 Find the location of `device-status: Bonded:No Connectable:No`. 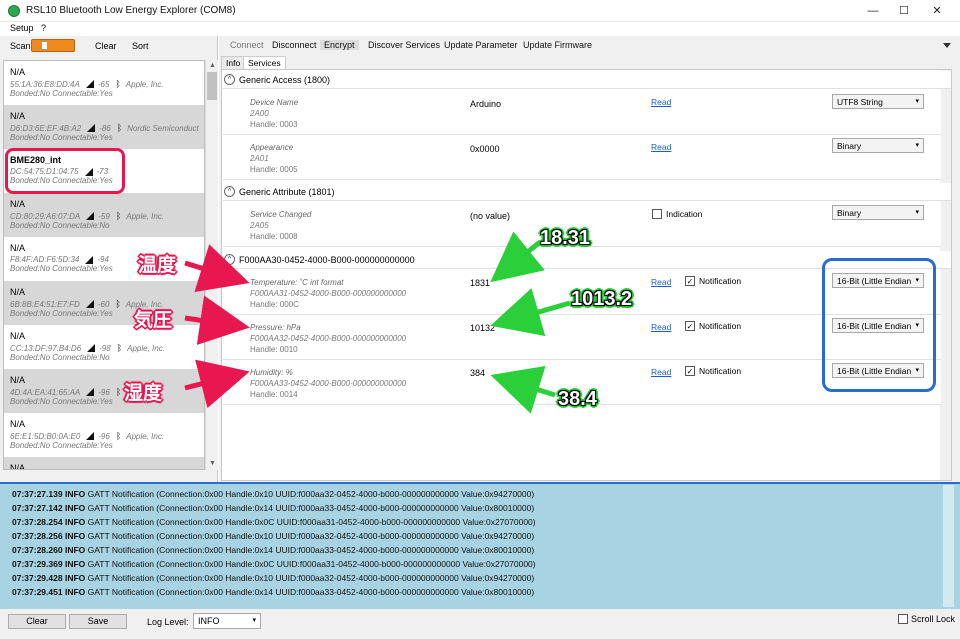

device-status: Bonded:No Connectable:No is located at coordinates (60, 357).